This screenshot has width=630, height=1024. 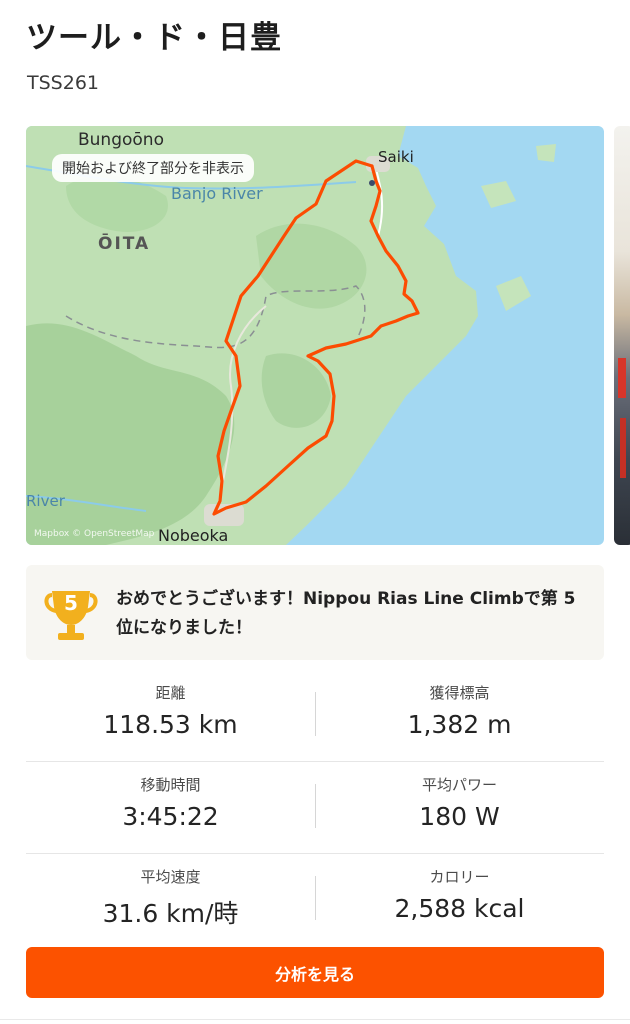 I want to click on stat-calories: カロリー 2,588 kcal, so click(x=459, y=899).